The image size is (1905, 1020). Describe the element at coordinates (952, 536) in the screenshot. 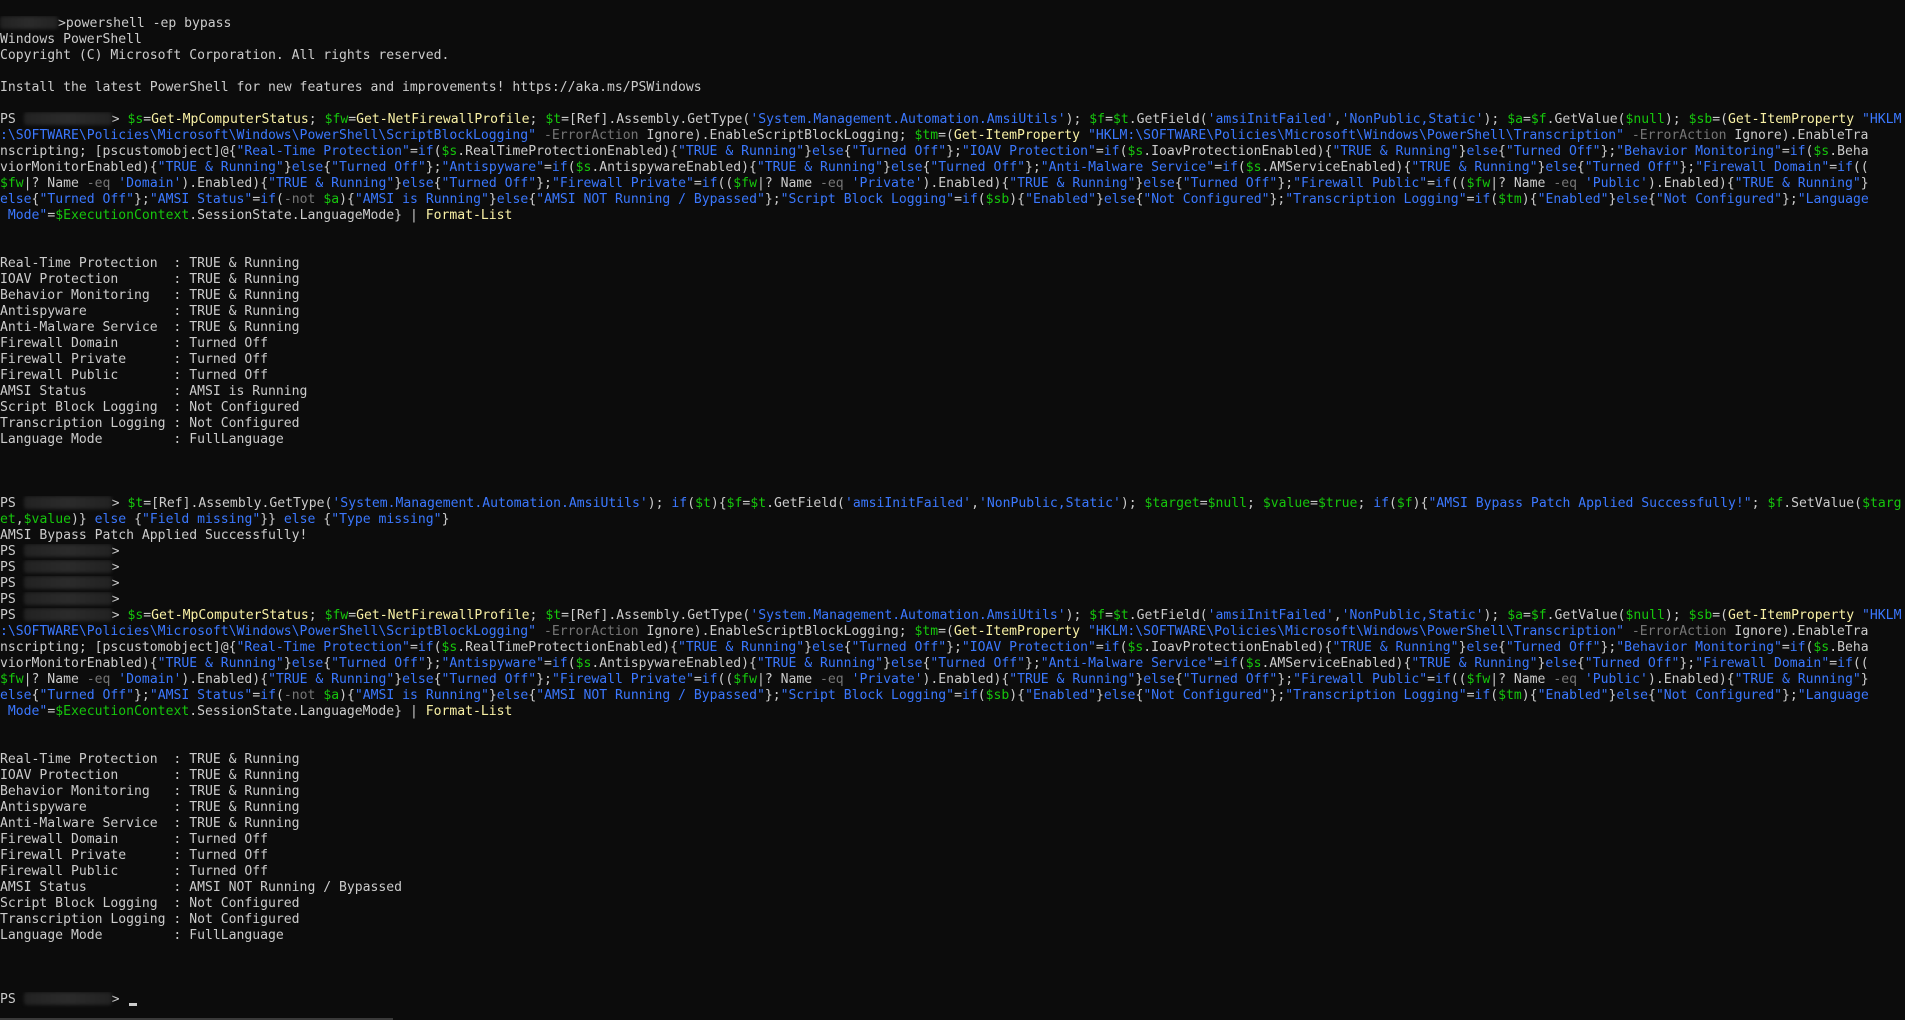

I see `terminal-line: AMSI Bypass Patch Applied Successfully!` at that location.